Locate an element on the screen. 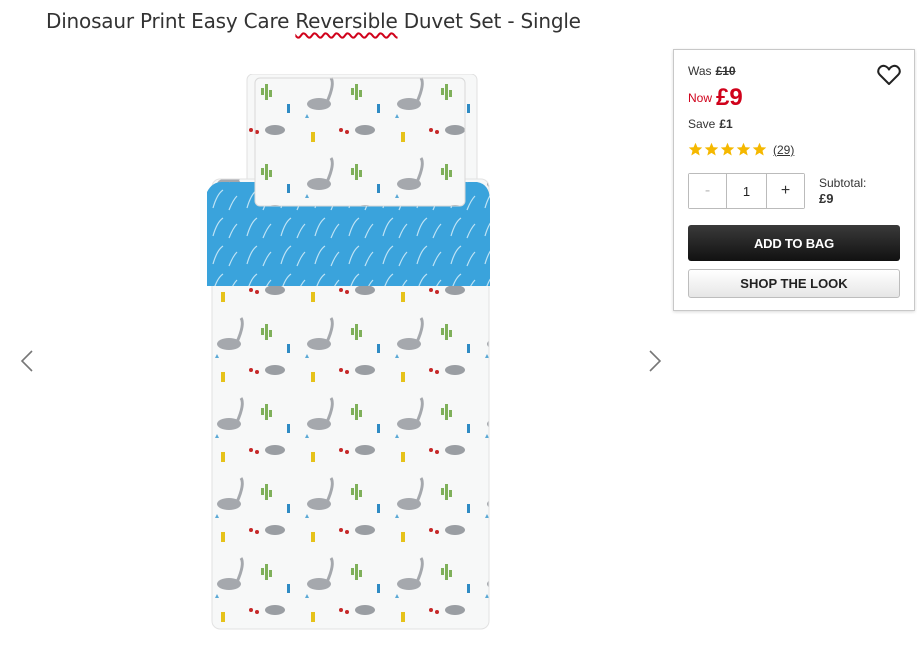  quantity-stepper: - + is located at coordinates (746, 191).